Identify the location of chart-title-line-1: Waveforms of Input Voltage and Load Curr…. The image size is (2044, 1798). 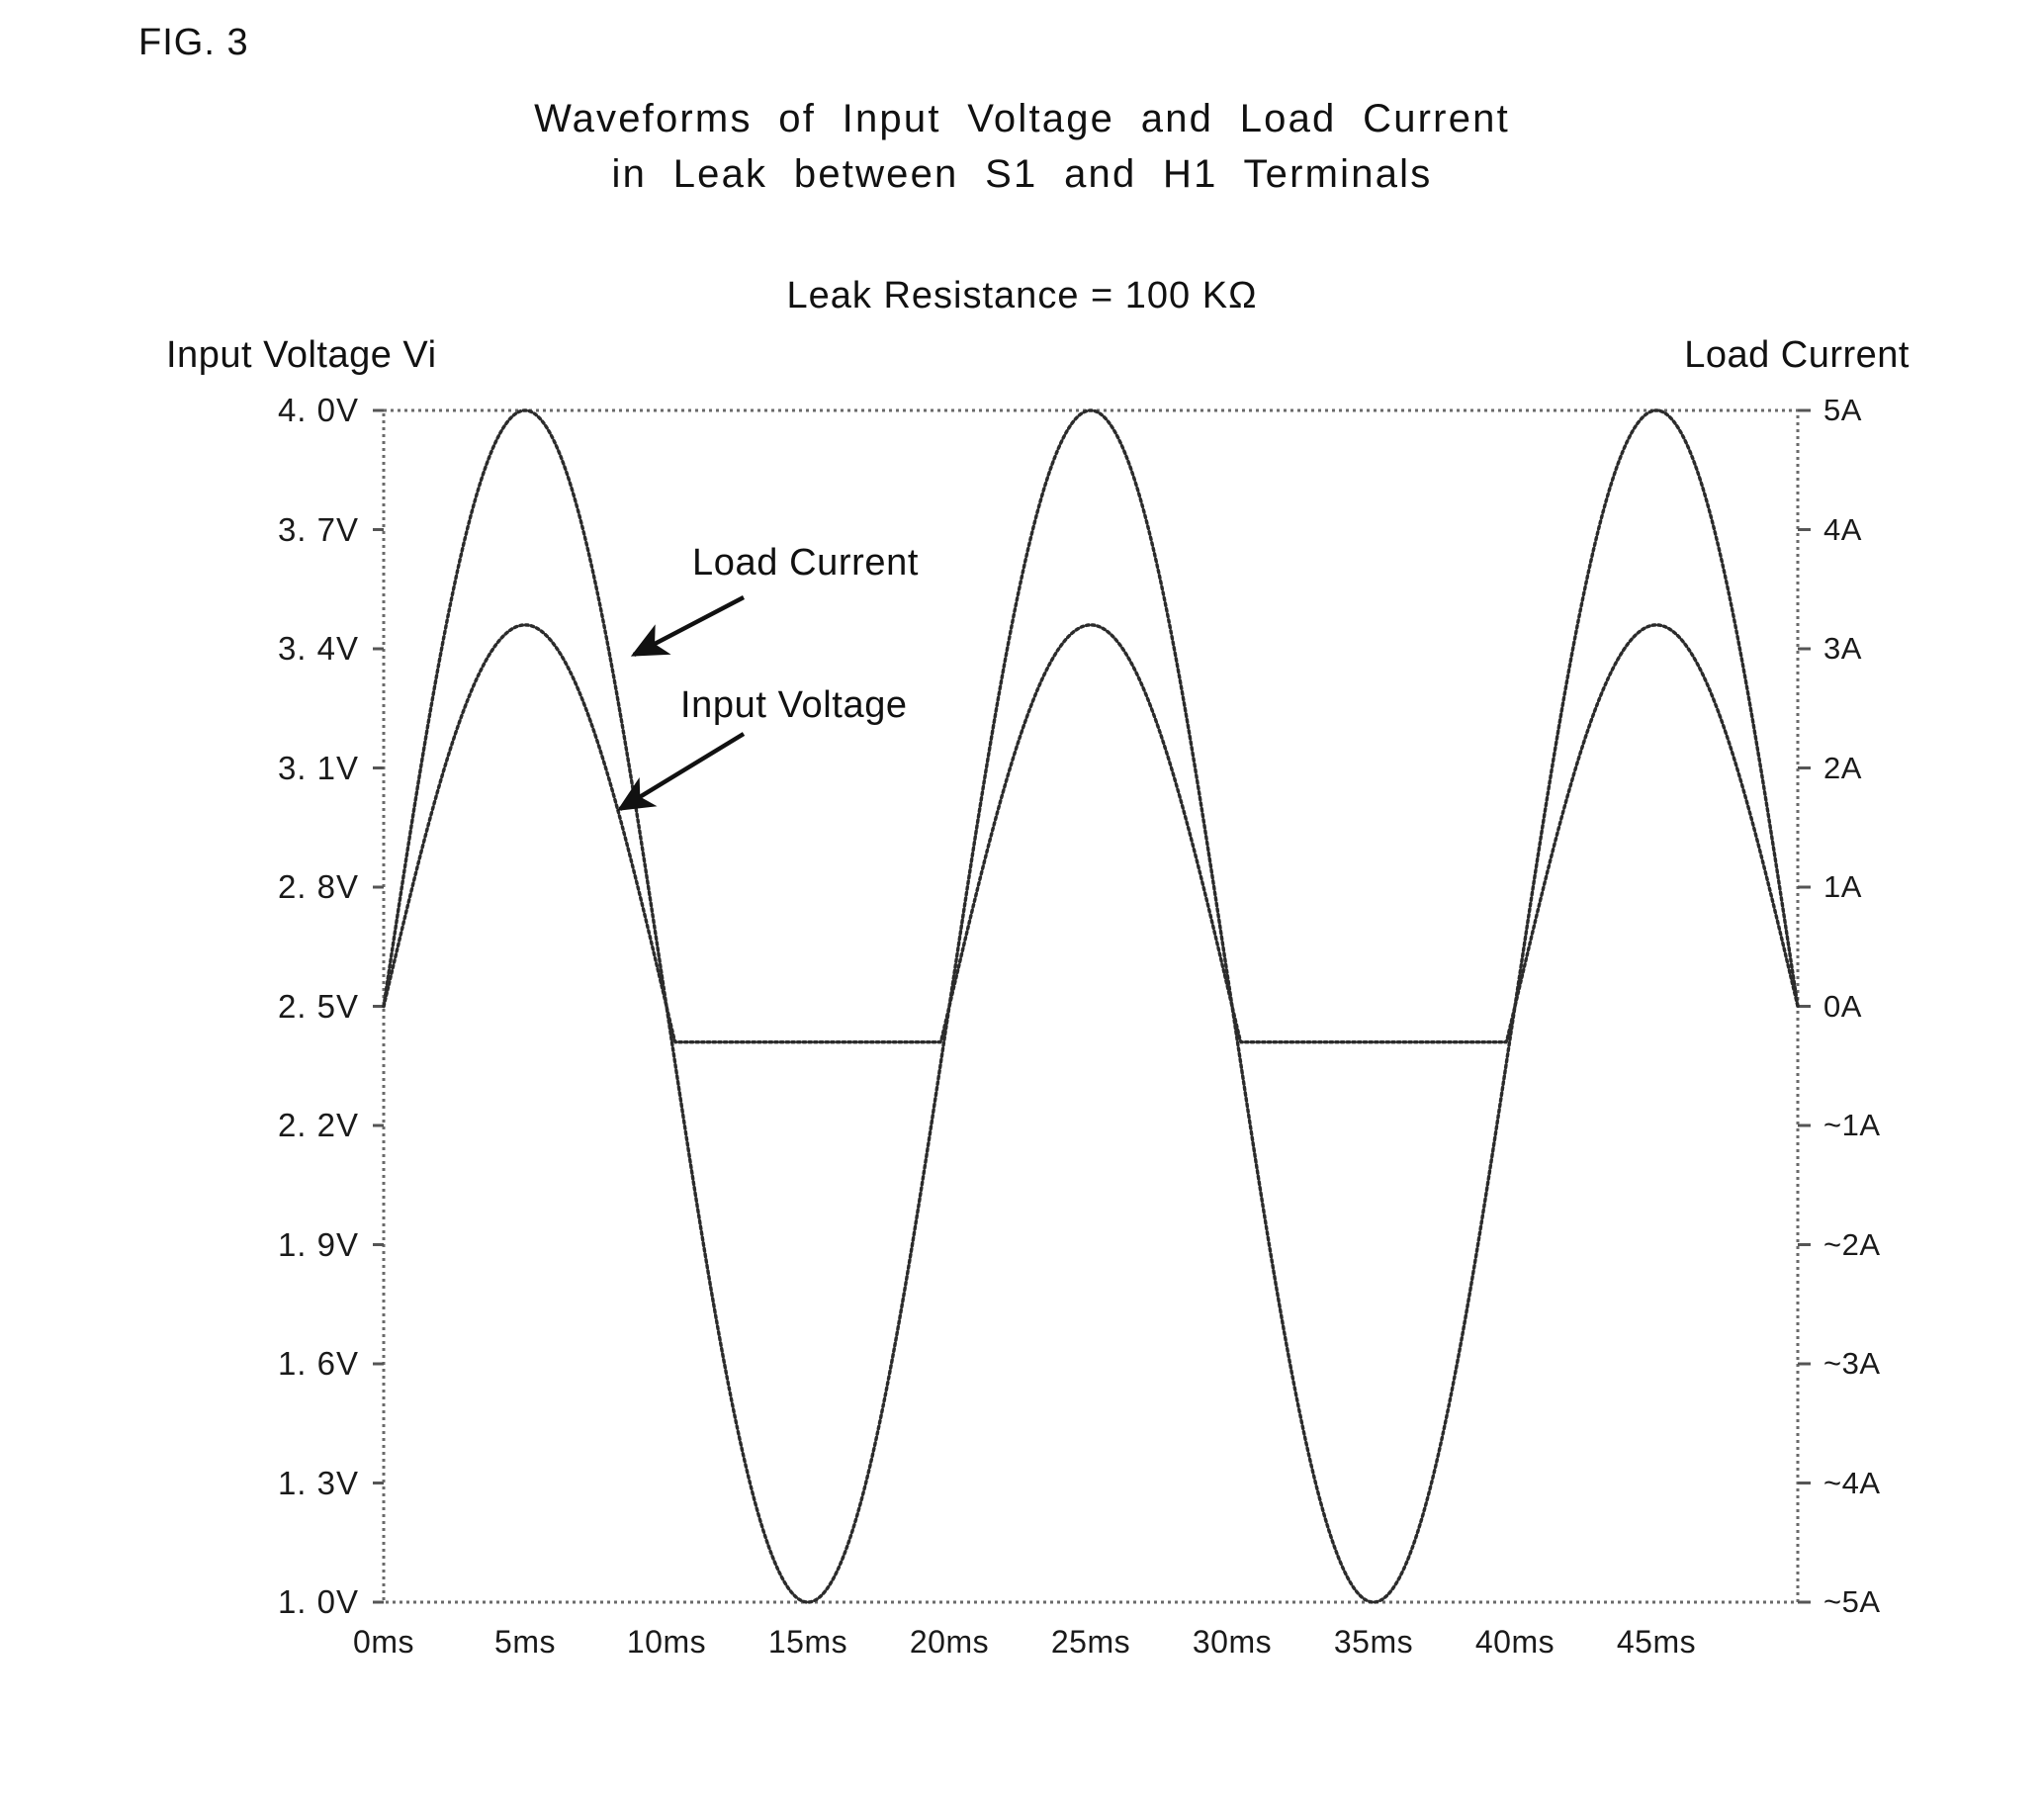
(1022, 118).